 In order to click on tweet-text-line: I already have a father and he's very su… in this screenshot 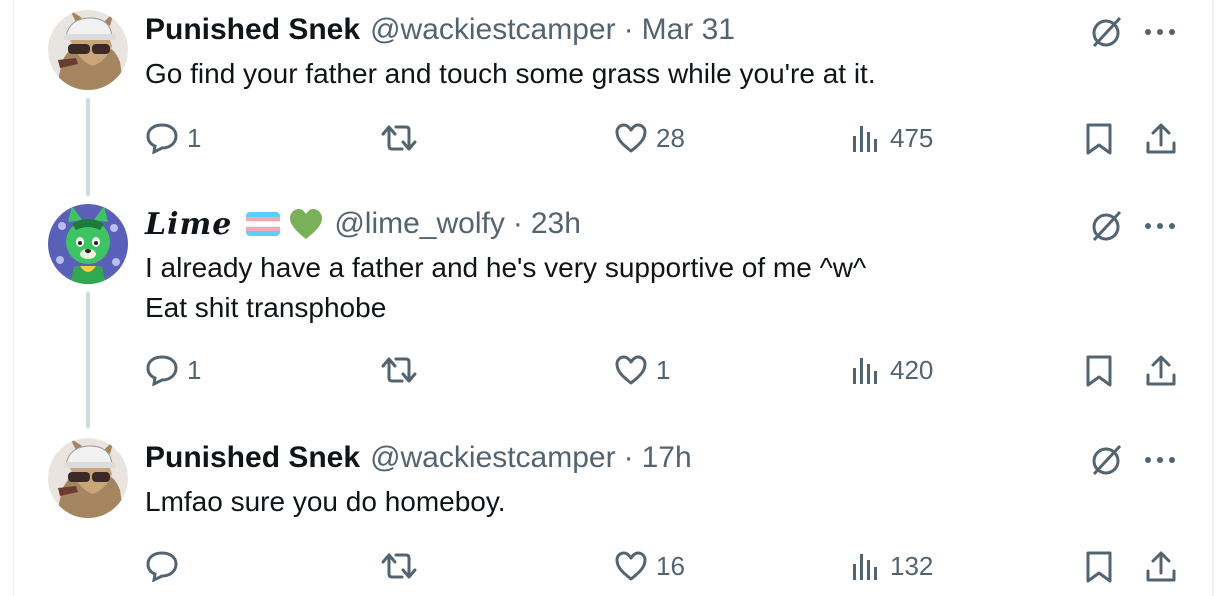, I will do `click(506, 267)`.